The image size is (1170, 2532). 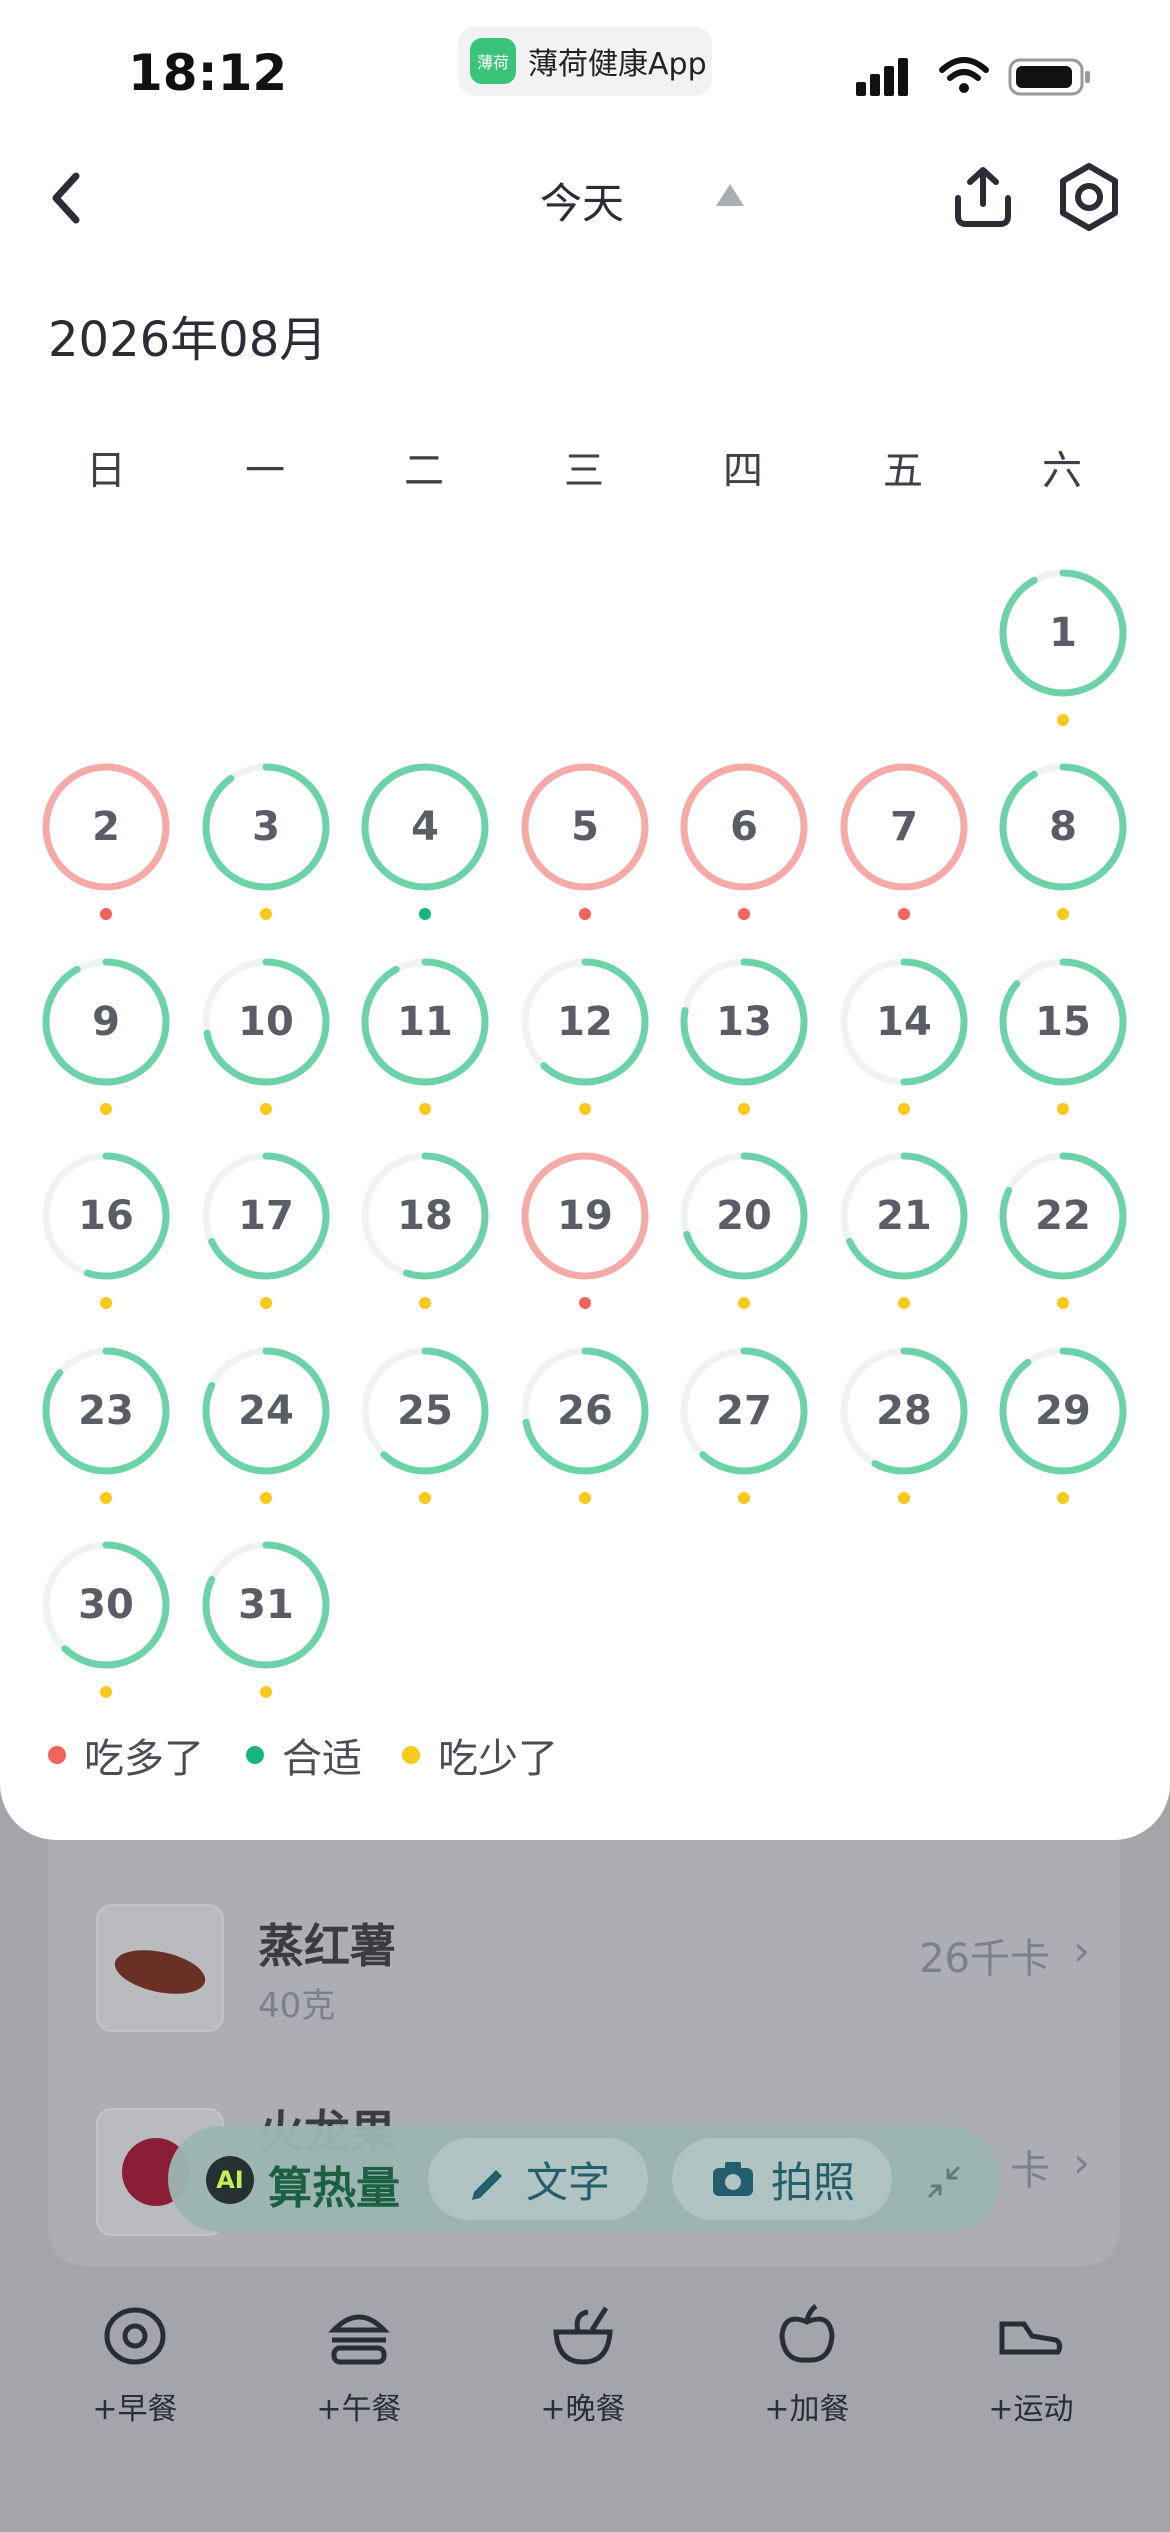 I want to click on calendar-day: 6, so click(x=744, y=840).